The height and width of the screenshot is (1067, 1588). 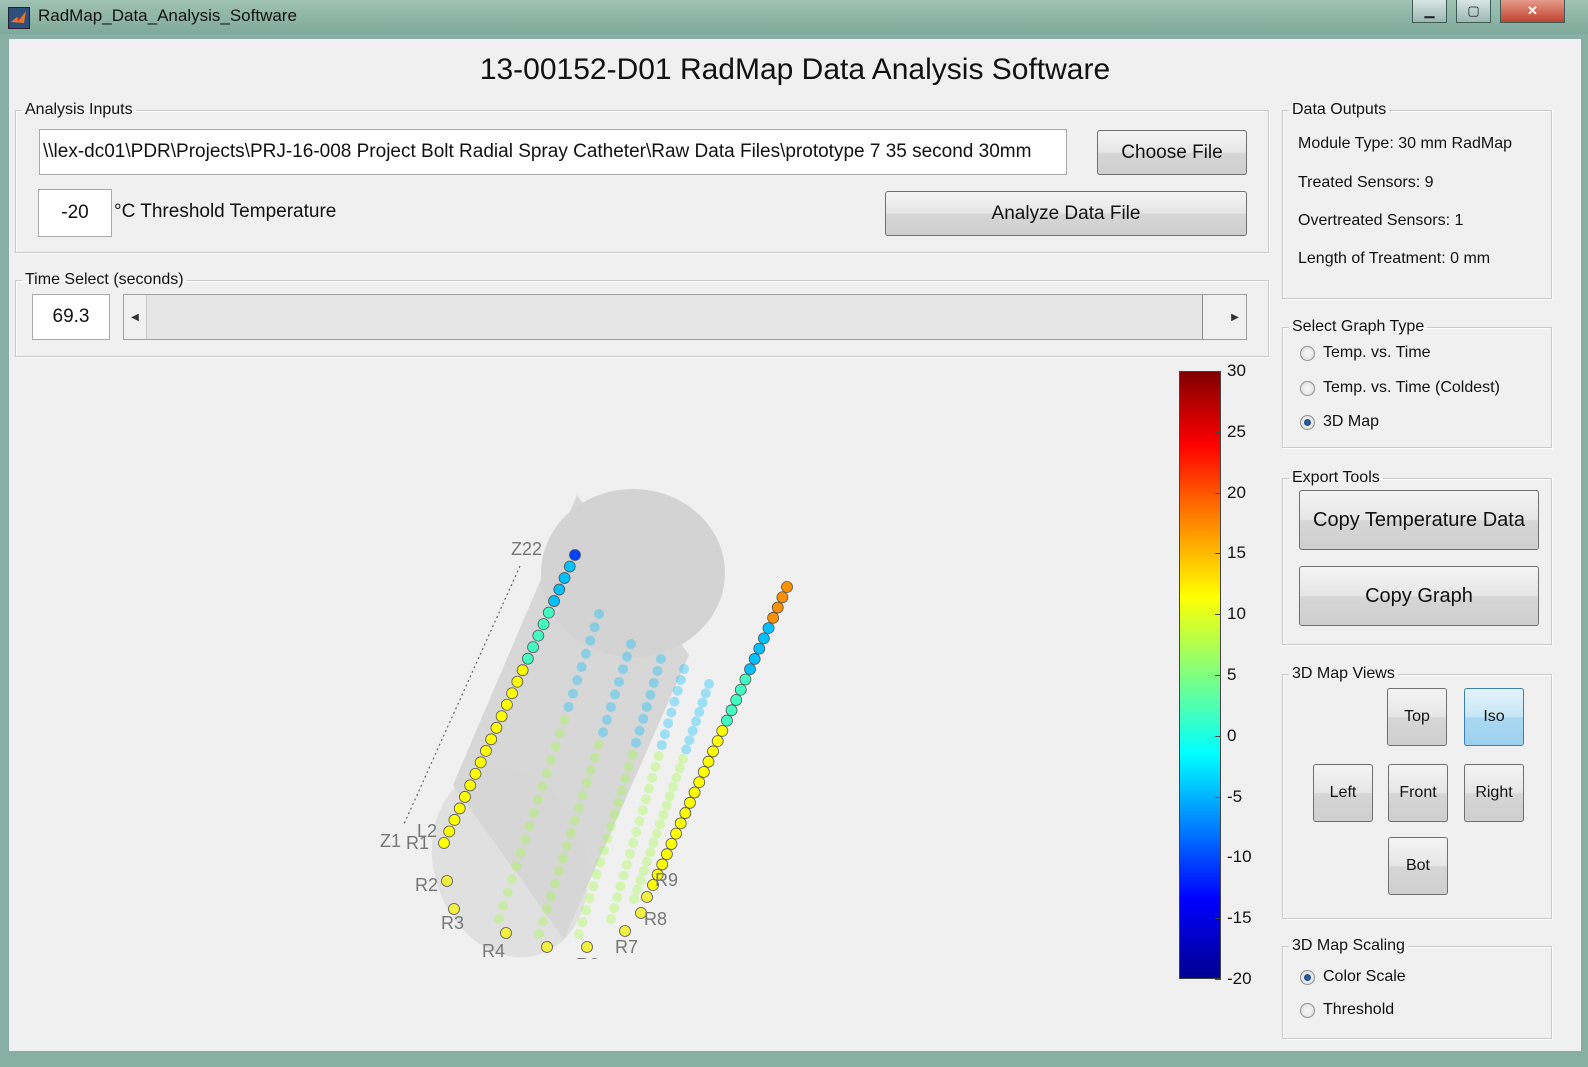 I want to click on radio-color-scale: Color Scale, so click(x=1353, y=977).